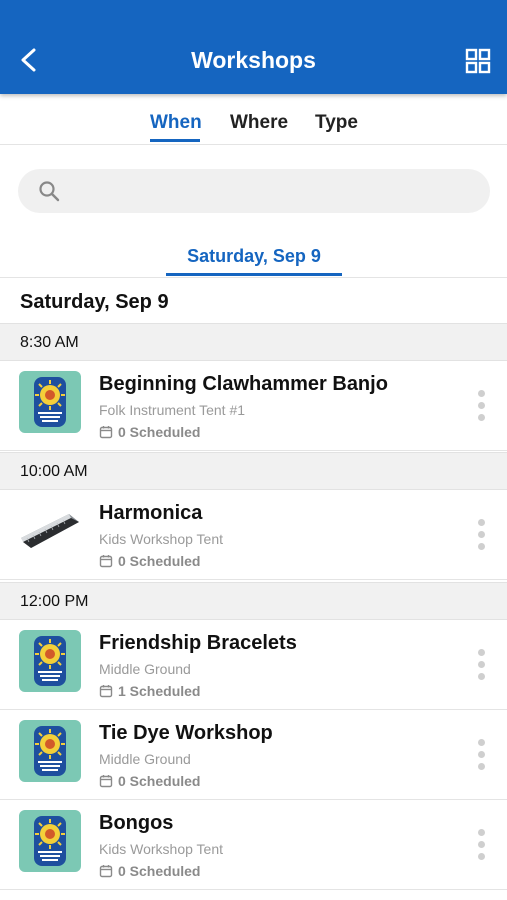 Image resolution: width=507 pixels, height=900 pixels. I want to click on workshop-title: Beginning Clawhammer Banjo, so click(243, 384).